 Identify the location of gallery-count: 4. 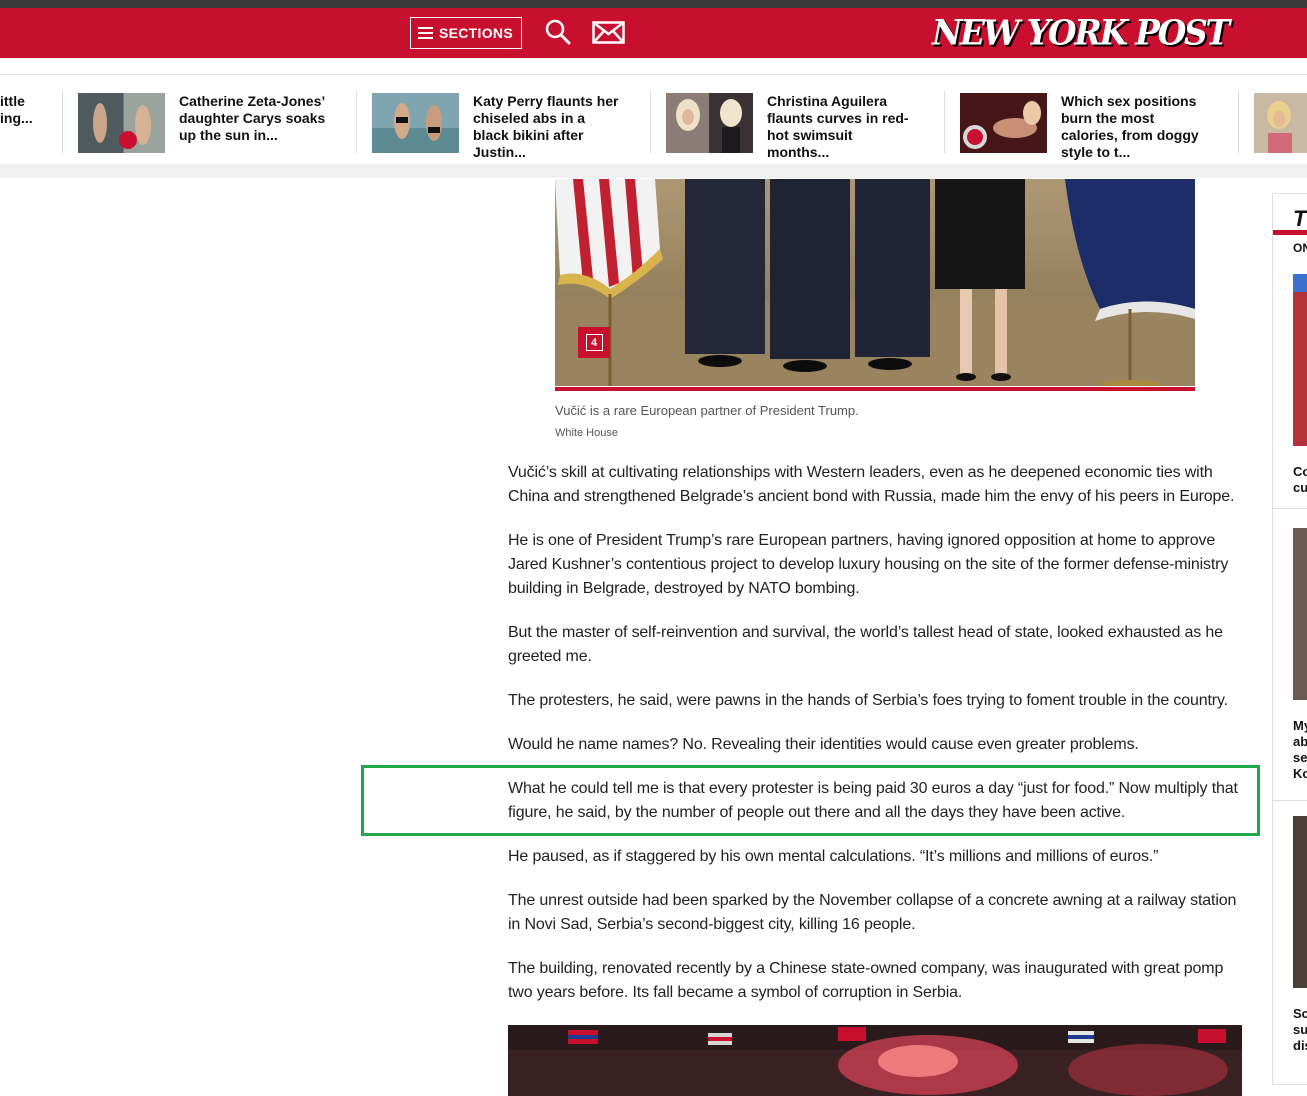
(594, 342).